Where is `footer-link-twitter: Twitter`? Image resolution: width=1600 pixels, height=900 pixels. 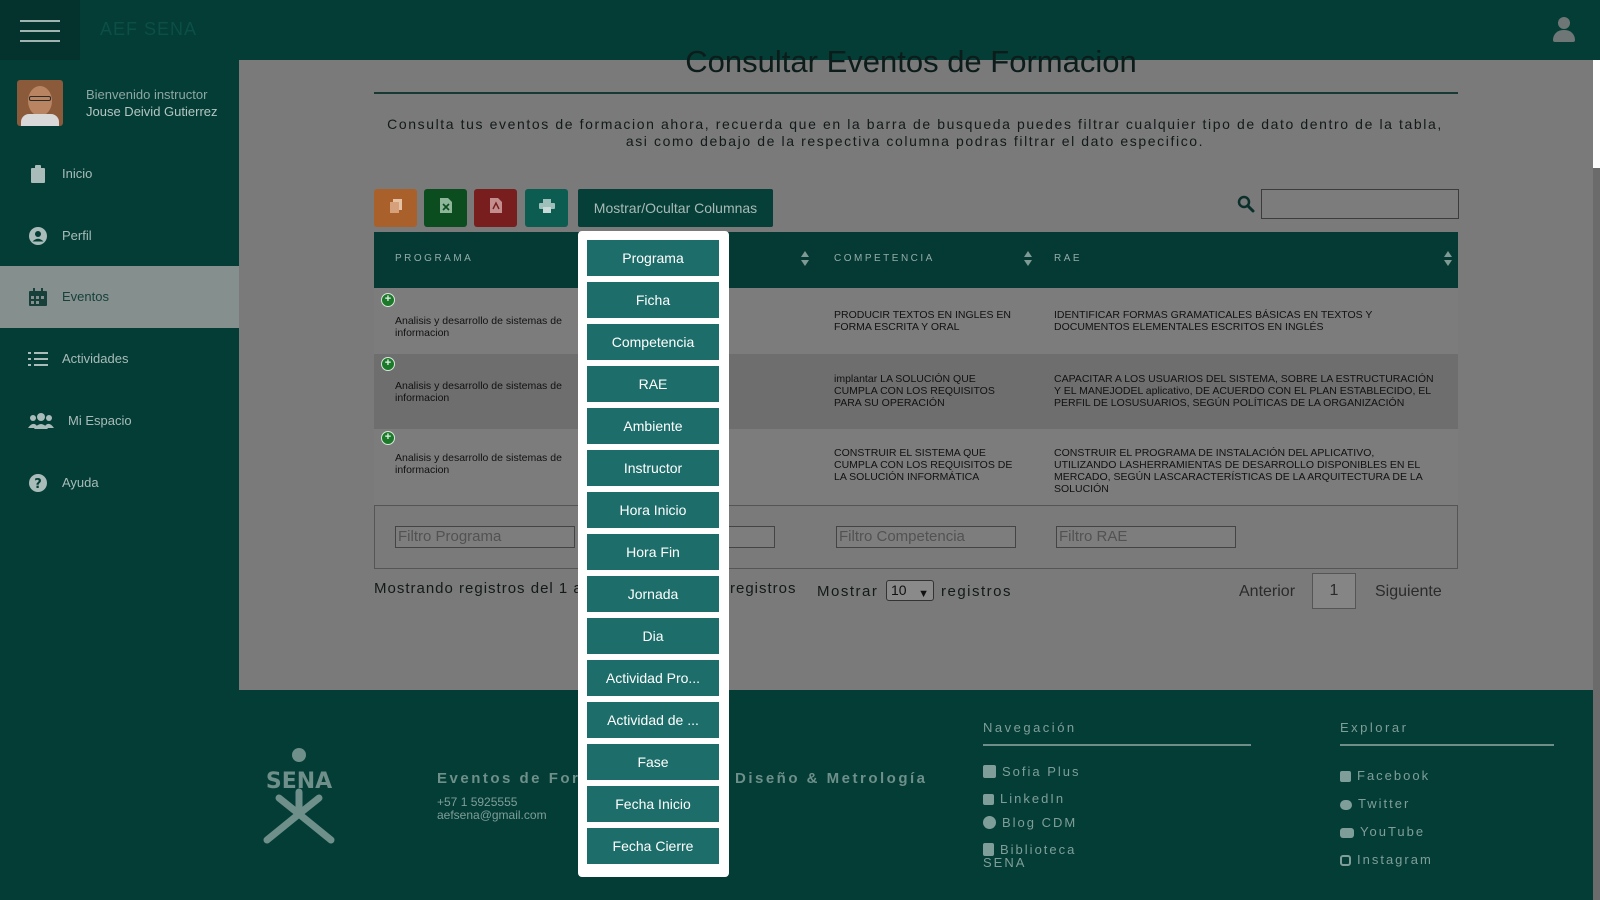
footer-link-twitter: Twitter is located at coordinates (1375, 803).